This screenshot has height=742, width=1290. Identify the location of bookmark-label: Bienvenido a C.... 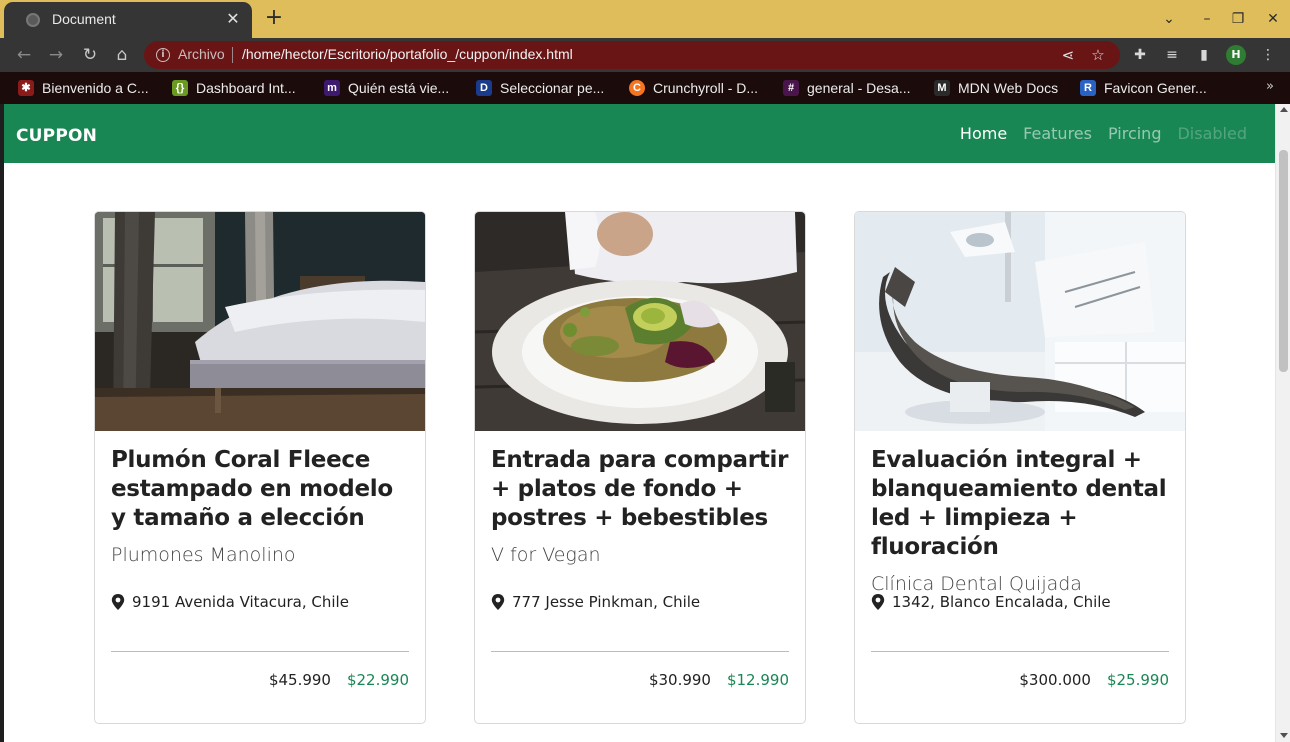
(95, 88).